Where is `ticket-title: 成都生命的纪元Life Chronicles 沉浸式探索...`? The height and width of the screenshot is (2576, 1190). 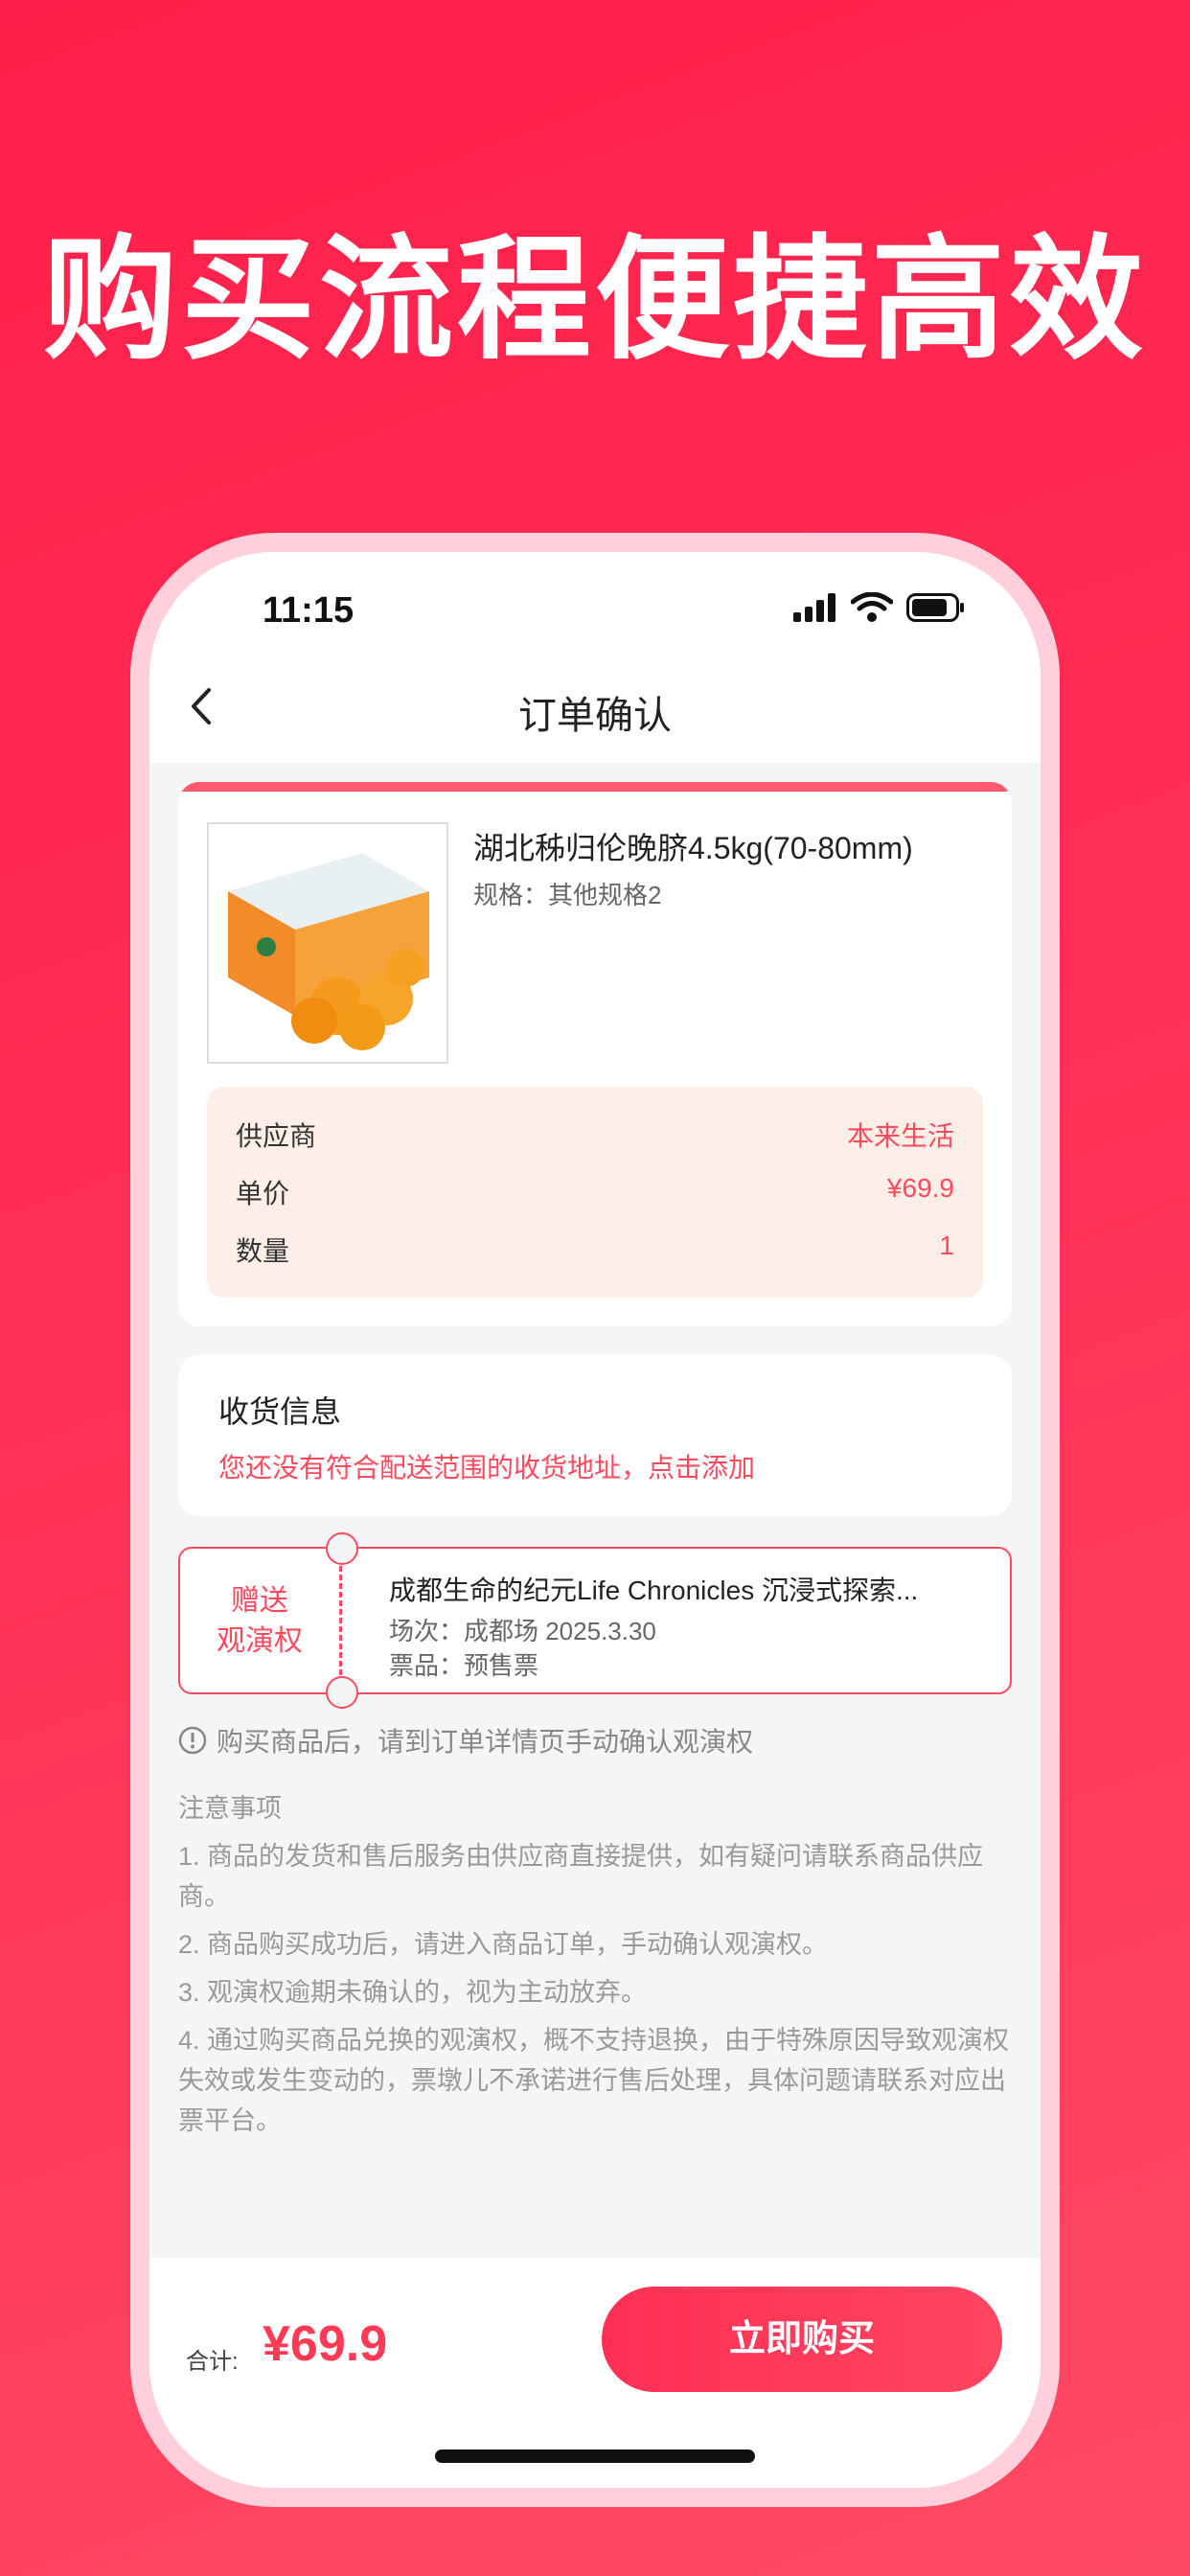 ticket-title: 成都生命的纪元Life Chronicles 沉浸式探索... is located at coordinates (654, 1590).